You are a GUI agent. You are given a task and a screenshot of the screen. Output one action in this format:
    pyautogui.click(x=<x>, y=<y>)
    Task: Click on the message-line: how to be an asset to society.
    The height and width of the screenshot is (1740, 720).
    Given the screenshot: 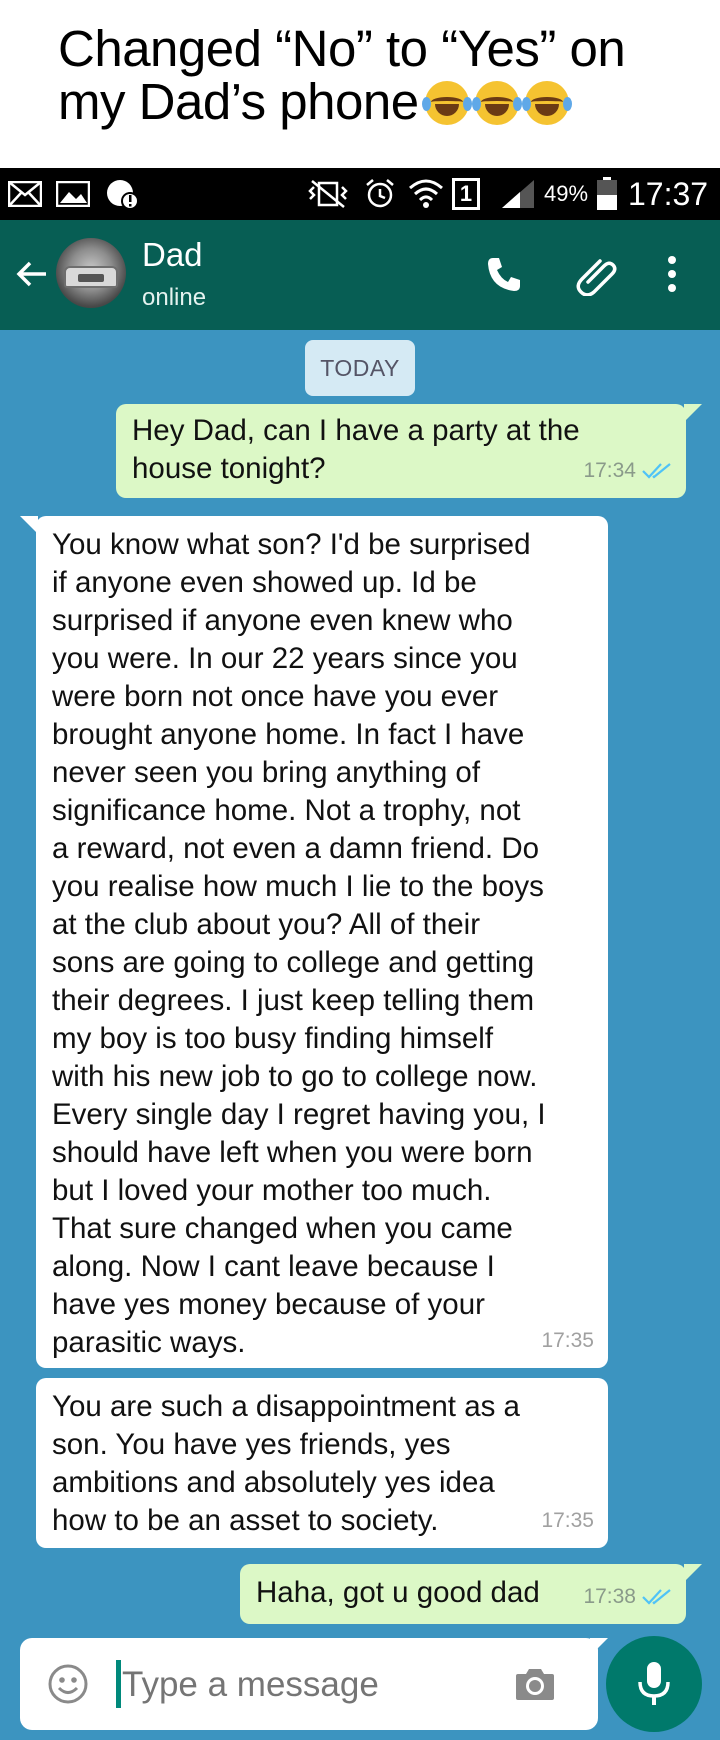 What is the action you would take?
    pyautogui.click(x=245, y=1520)
    